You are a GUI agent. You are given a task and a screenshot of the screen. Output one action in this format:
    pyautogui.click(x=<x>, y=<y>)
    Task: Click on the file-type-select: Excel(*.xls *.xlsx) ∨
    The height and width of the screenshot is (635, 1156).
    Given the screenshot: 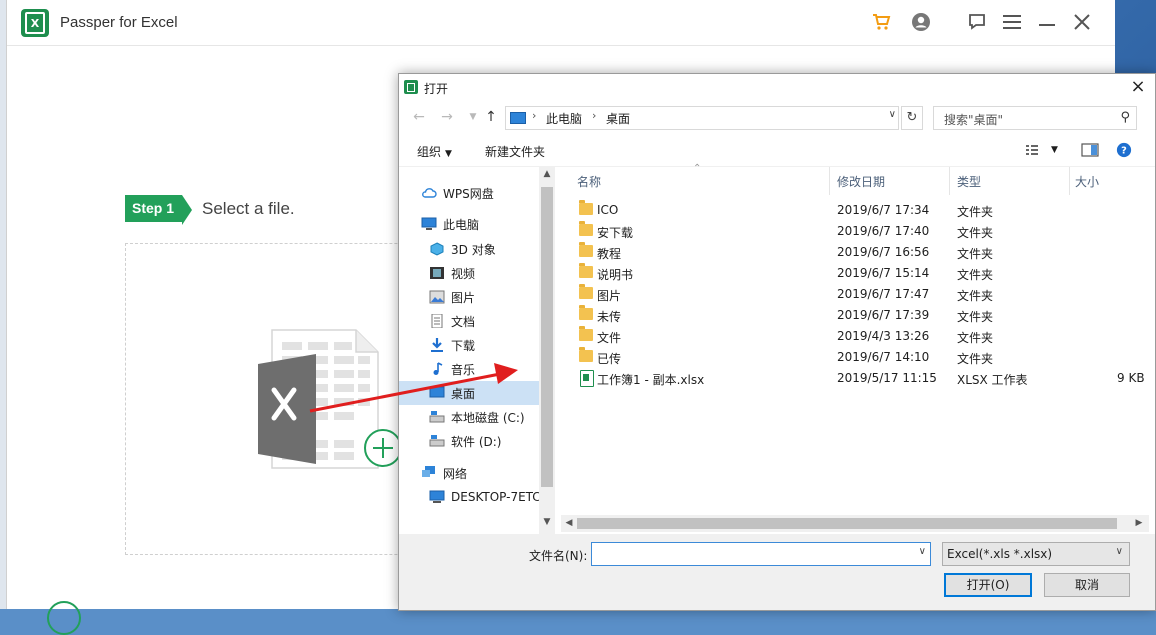 What is the action you would take?
    pyautogui.click(x=1036, y=554)
    